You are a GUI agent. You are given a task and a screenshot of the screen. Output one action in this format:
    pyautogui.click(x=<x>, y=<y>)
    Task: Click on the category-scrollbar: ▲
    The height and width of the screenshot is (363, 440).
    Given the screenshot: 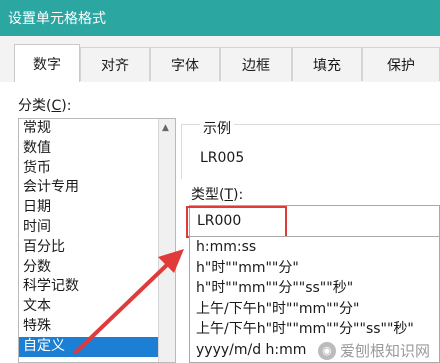 What is the action you would take?
    pyautogui.click(x=166, y=240)
    